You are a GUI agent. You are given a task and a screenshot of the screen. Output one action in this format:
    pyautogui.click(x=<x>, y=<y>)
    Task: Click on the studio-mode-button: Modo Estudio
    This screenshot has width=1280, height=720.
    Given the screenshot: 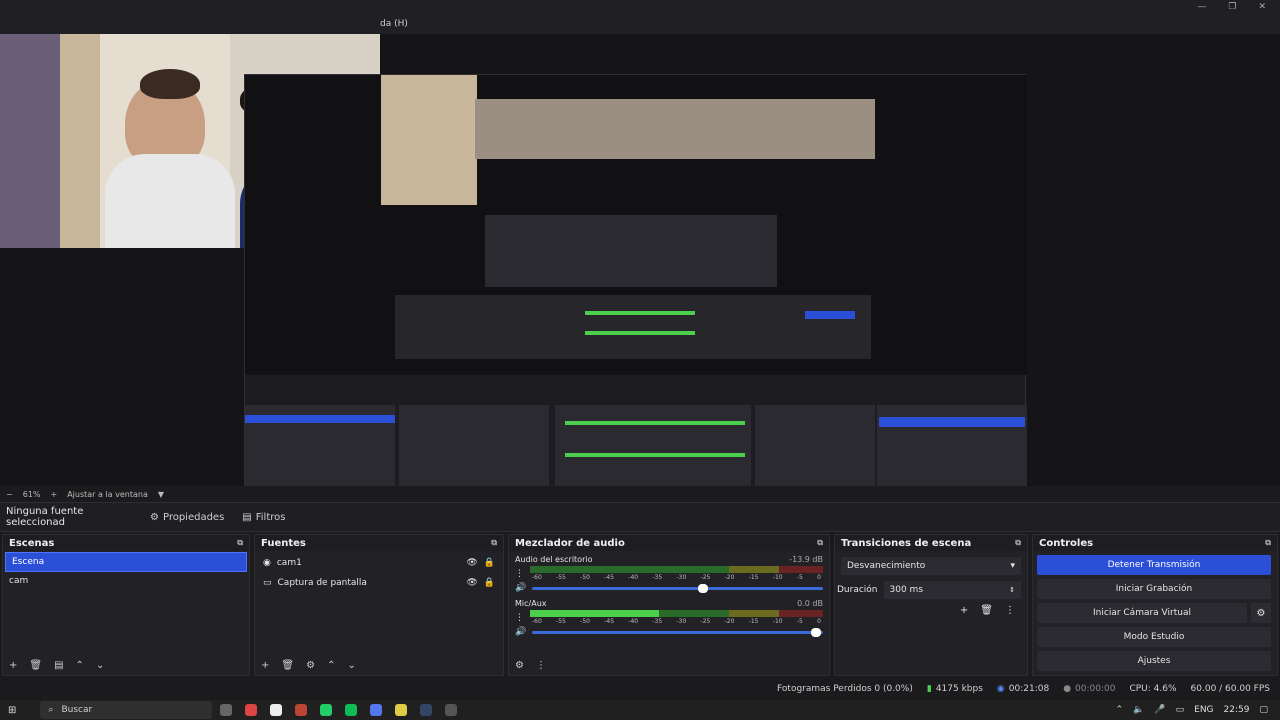 What is the action you would take?
    pyautogui.click(x=1154, y=637)
    